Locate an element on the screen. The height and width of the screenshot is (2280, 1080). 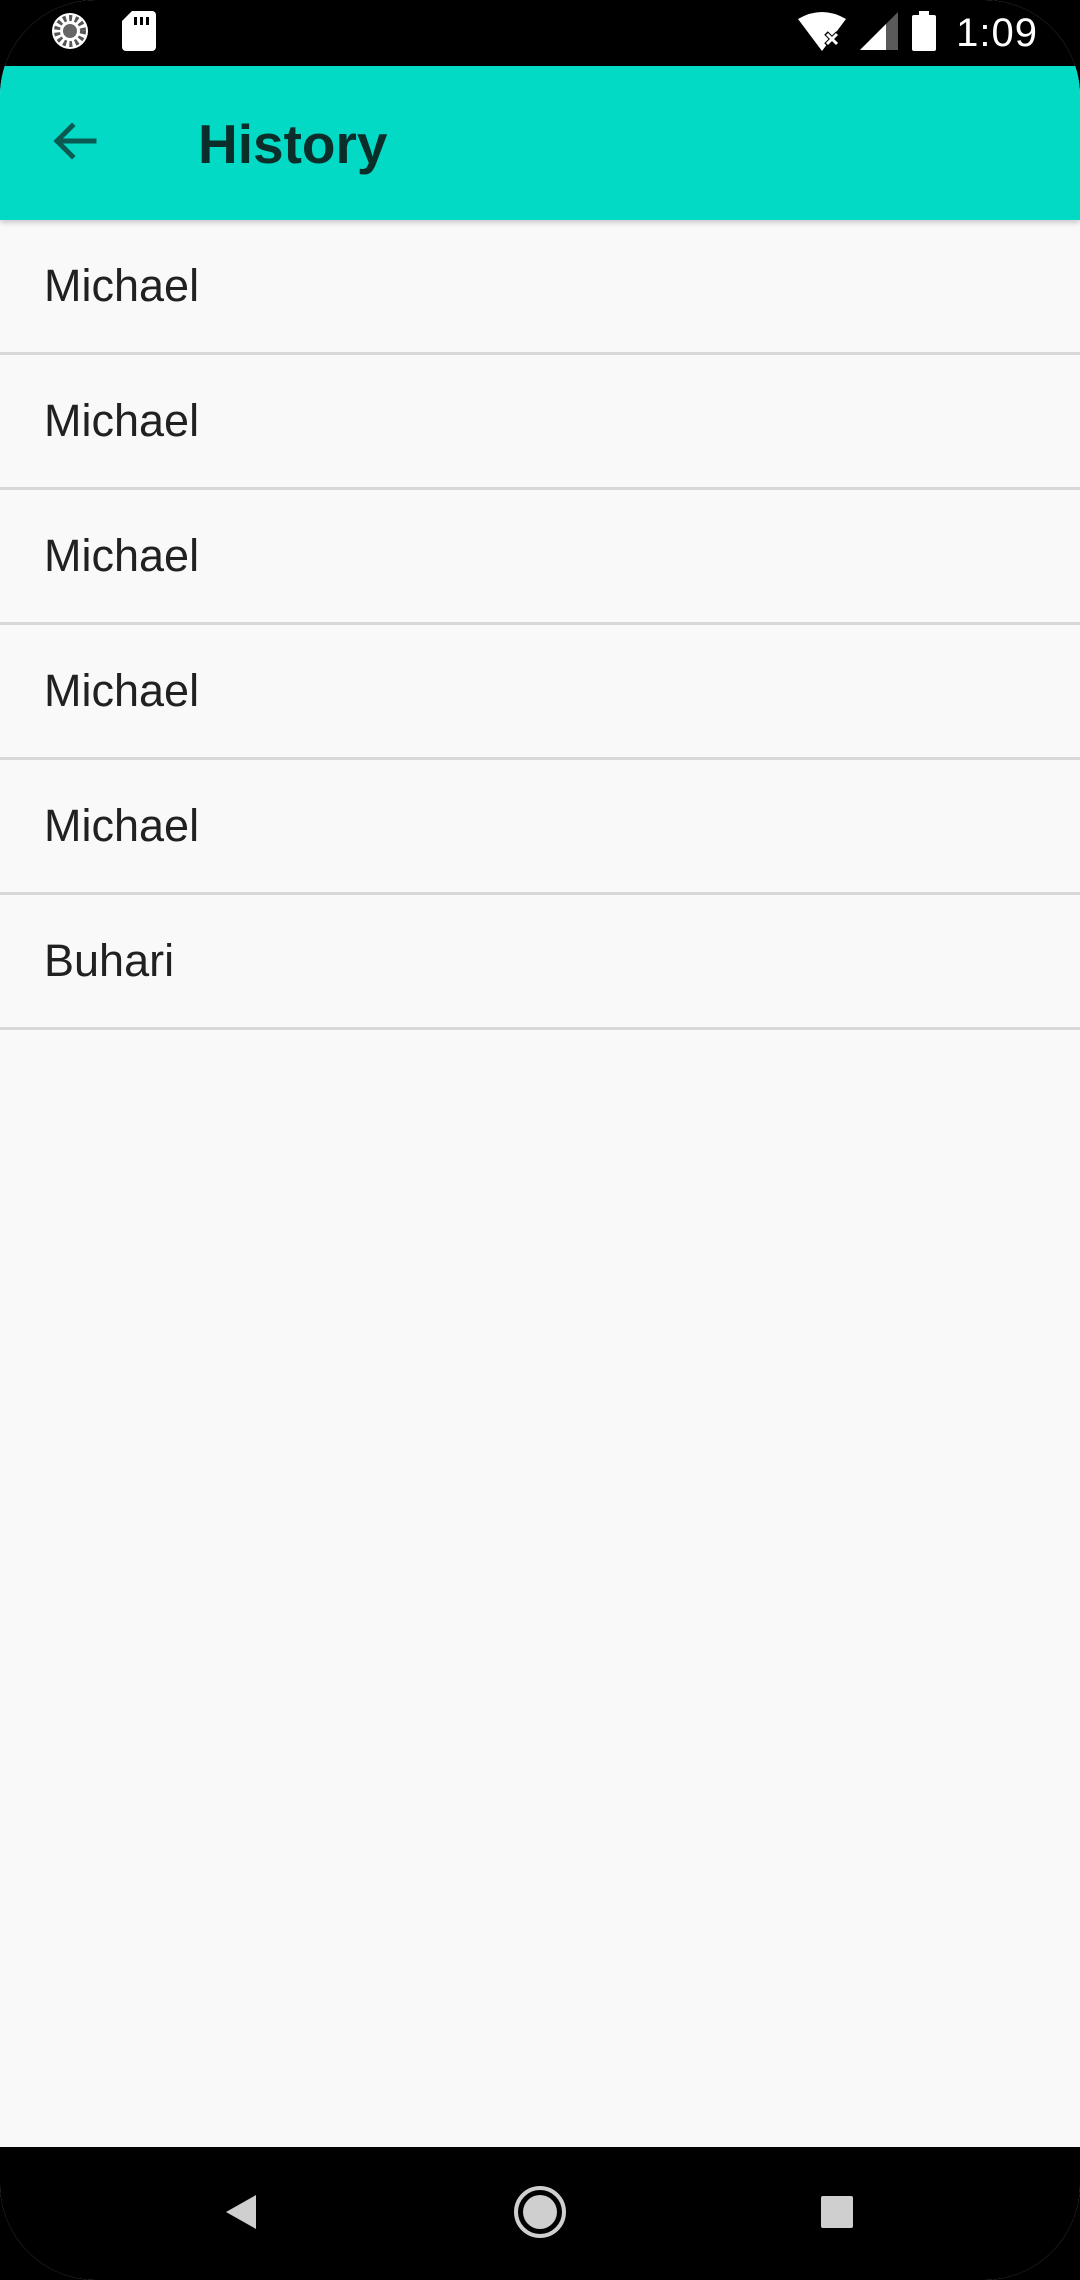
nav-recents-button is located at coordinates (837, 2214).